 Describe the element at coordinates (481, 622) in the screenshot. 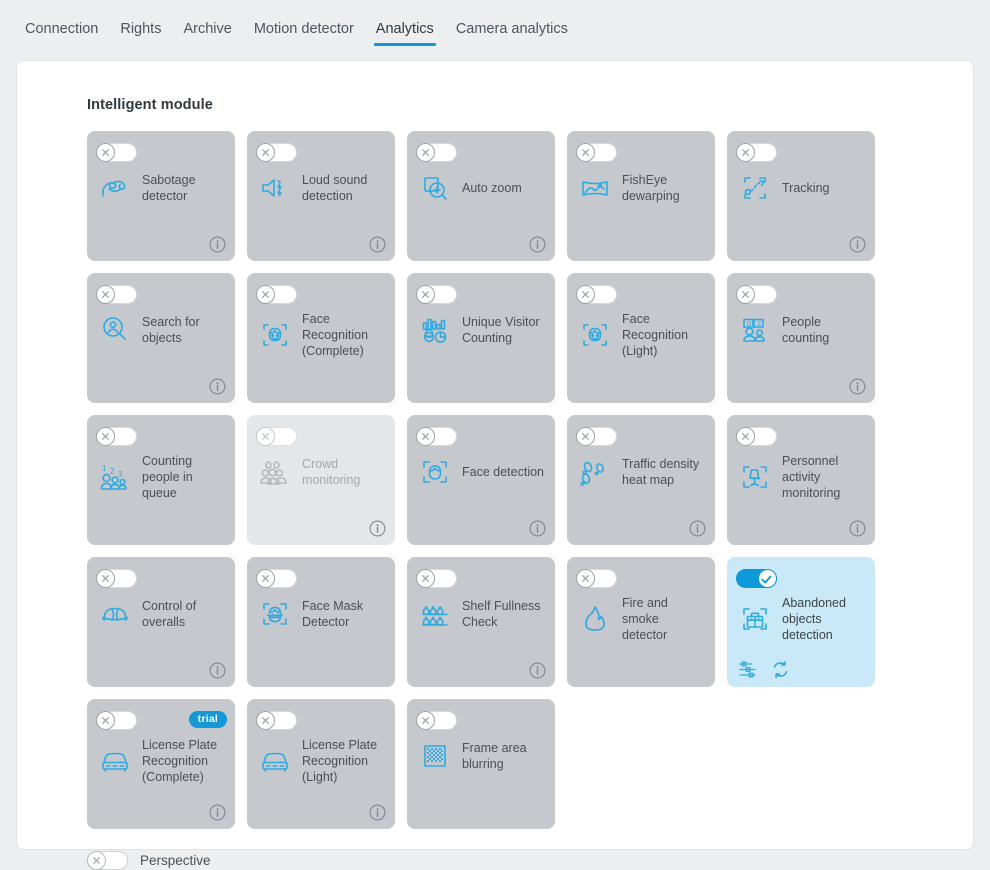

I see `module-card: Shelf Fullness Check` at that location.